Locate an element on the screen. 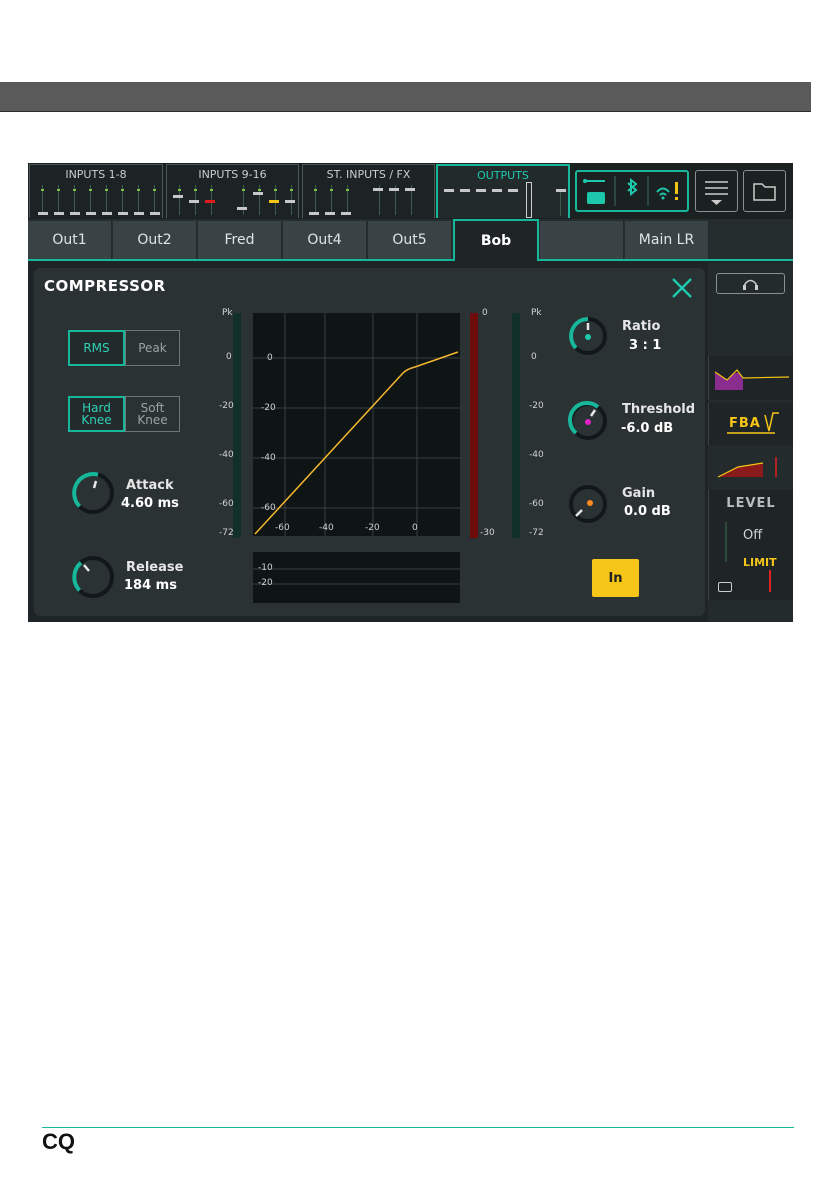 This screenshot has width=839, height=1191. threshold-label: Threshold is located at coordinates (659, 409).